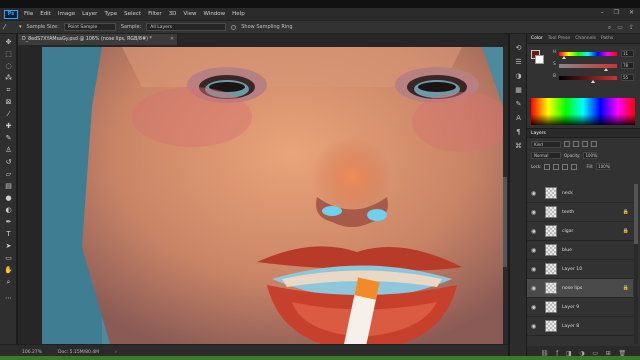 This screenshot has width=640, height=360. What do you see at coordinates (172, 39) in the screenshot?
I see `close-tab-icon: ✕` at bounding box center [172, 39].